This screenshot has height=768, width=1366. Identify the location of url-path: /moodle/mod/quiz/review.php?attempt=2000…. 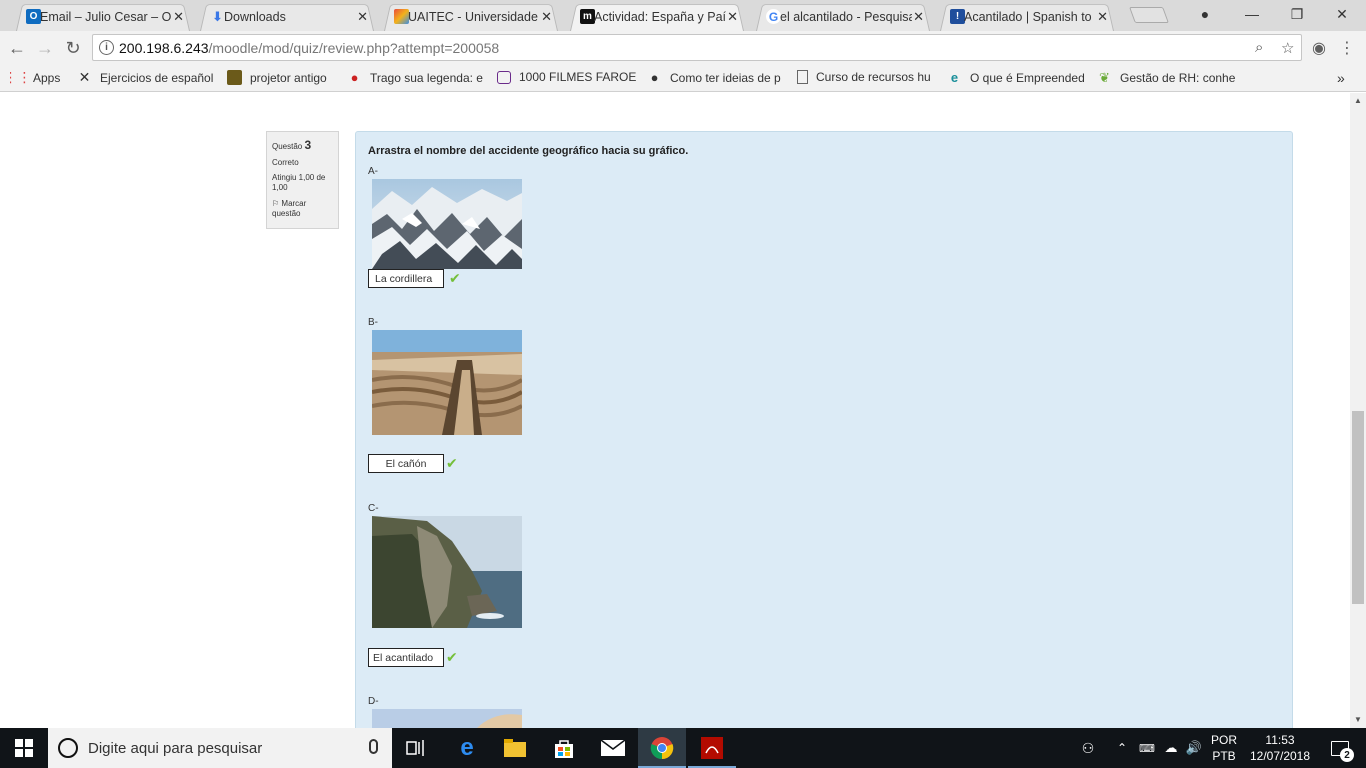
(354, 47).